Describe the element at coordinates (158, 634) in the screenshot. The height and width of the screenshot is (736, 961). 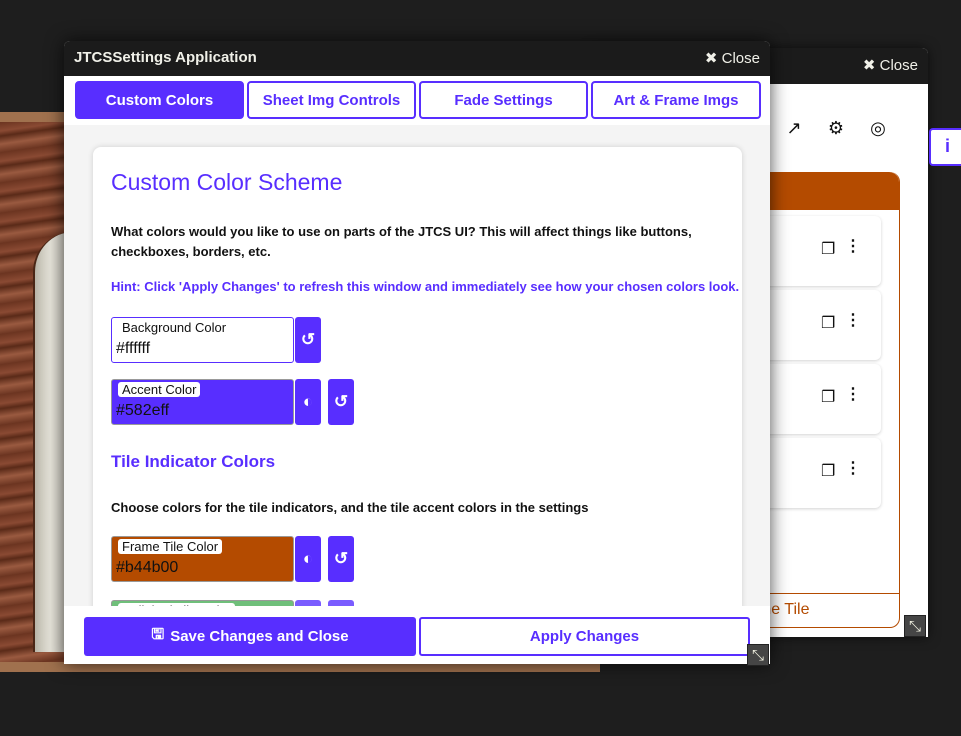
I see `floppy-disk-icon: 🖫` at that location.